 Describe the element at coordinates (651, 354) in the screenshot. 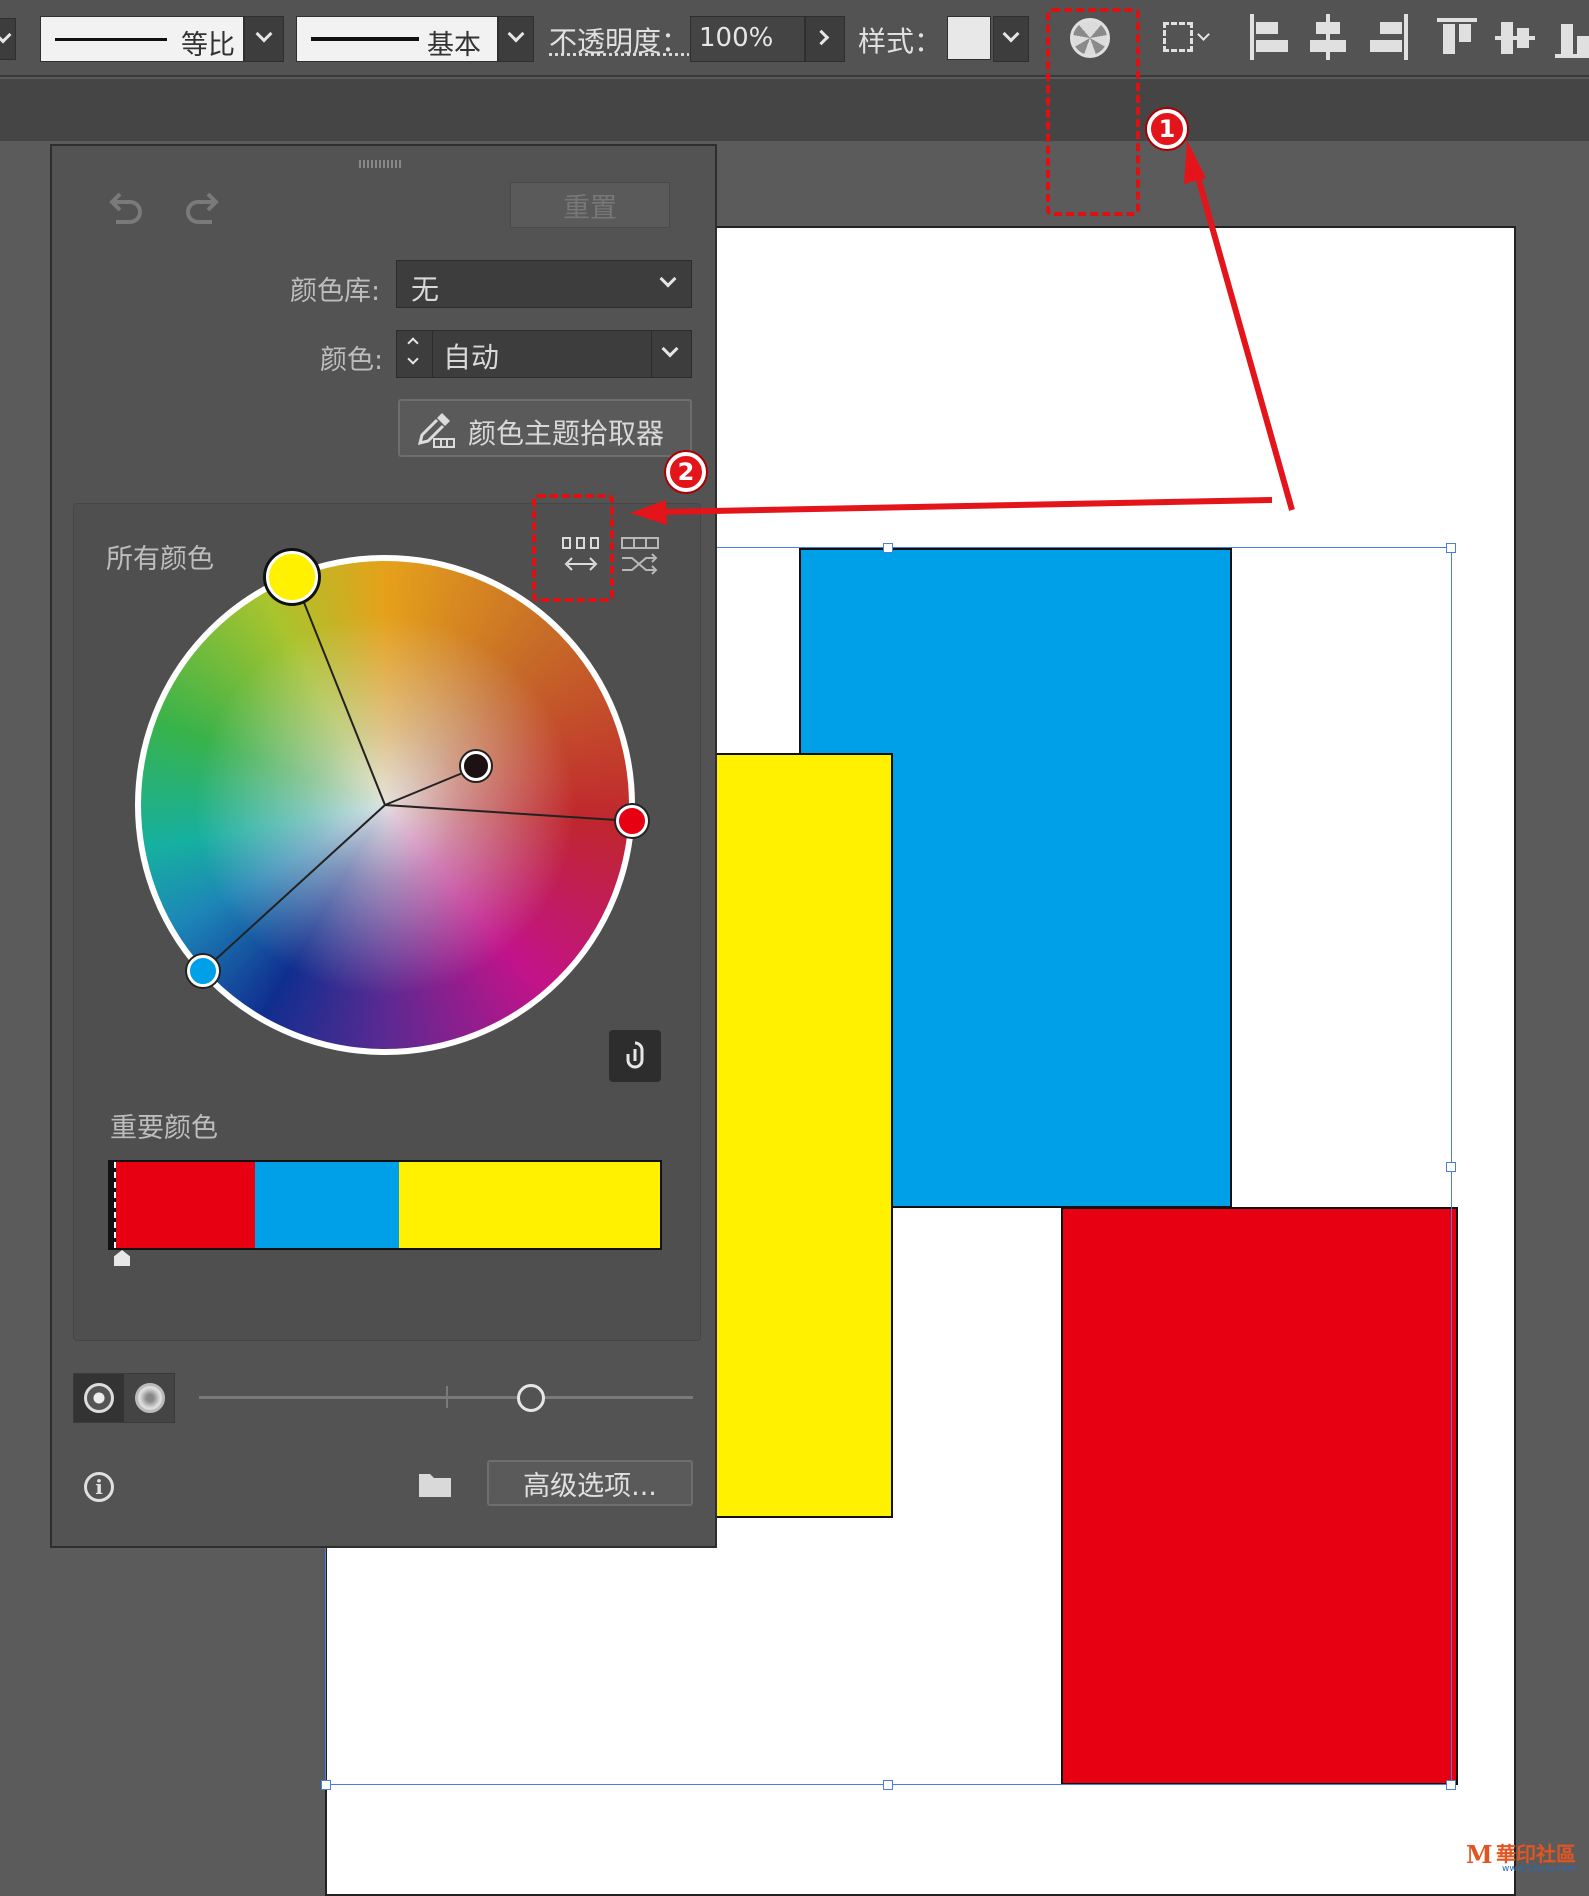

I see `dropdown-divider` at that location.